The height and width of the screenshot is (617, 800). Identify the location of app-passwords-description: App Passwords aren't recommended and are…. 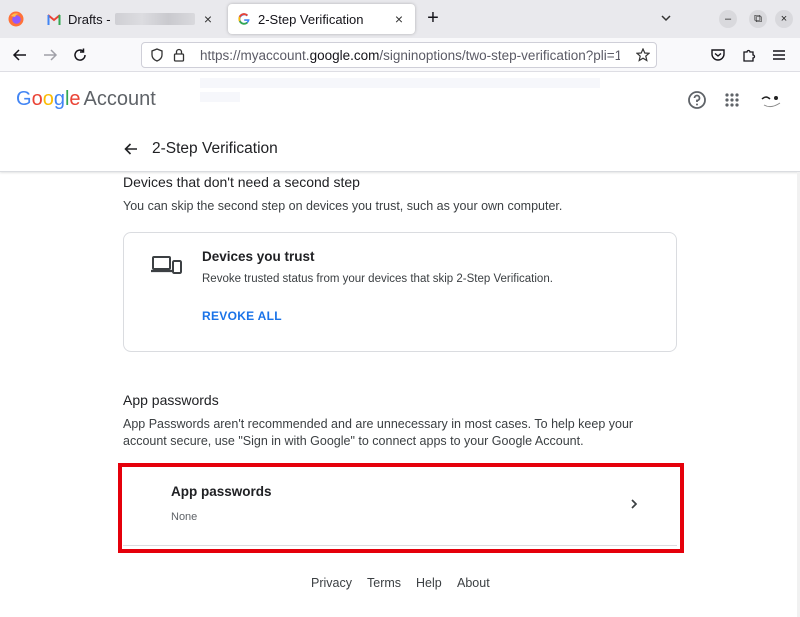
(378, 432).